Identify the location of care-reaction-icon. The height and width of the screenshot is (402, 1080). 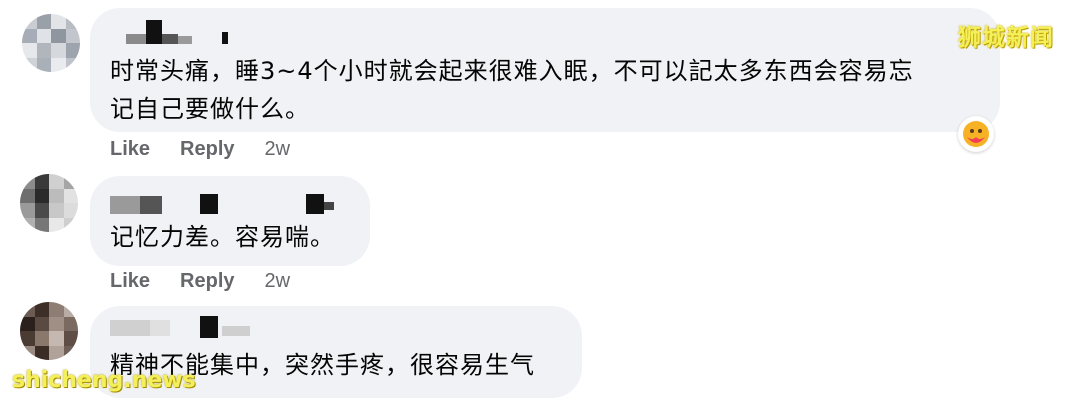
(976, 134).